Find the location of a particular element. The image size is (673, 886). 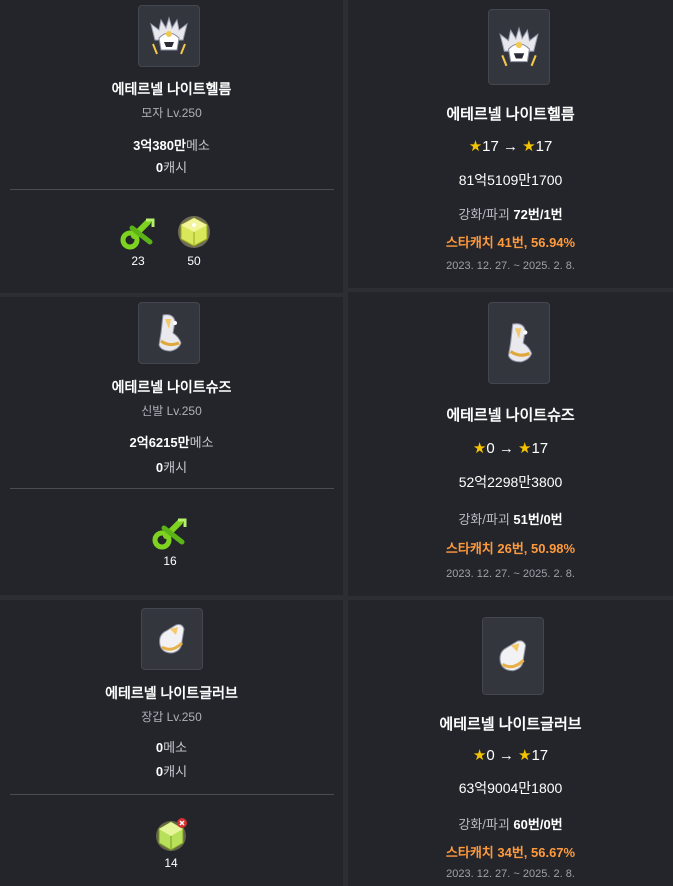

badge-count: 23 is located at coordinates (138, 261).